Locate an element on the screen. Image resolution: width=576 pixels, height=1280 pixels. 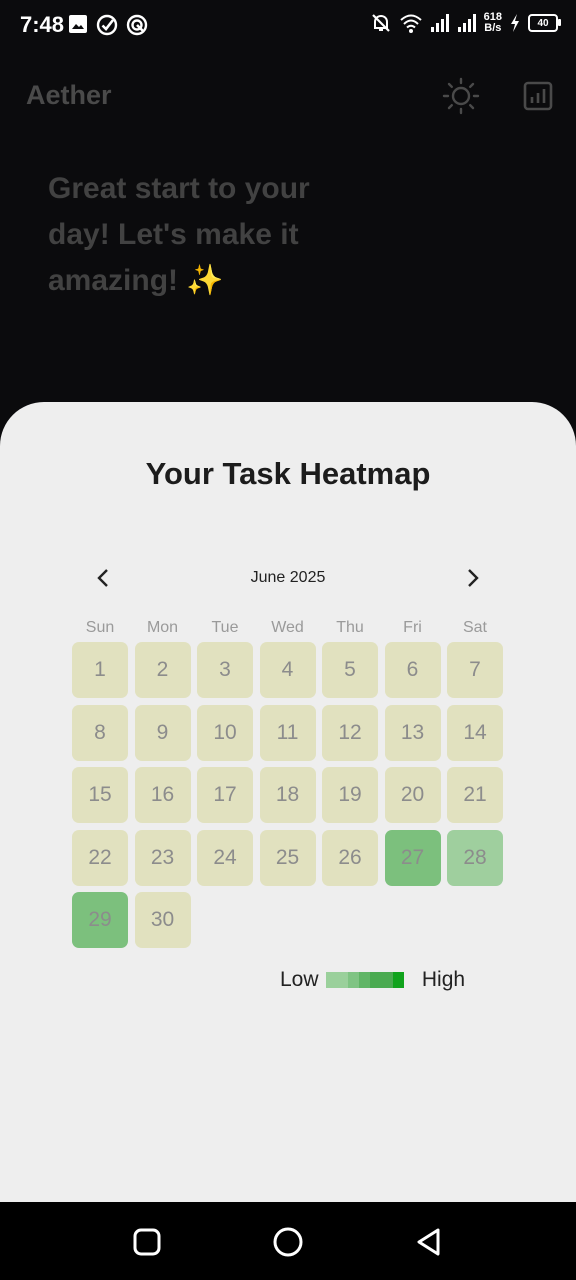
day-cell: 22 is located at coordinates (100, 857).